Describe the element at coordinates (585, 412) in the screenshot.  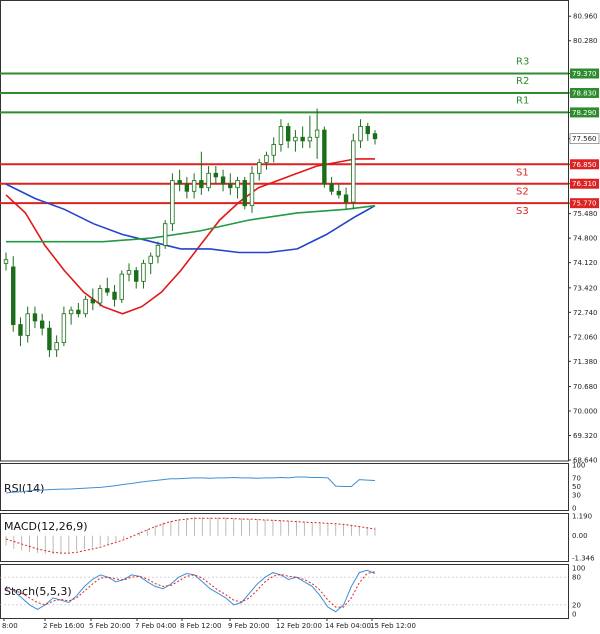
I see `price-tick-label: 70.000` at that location.